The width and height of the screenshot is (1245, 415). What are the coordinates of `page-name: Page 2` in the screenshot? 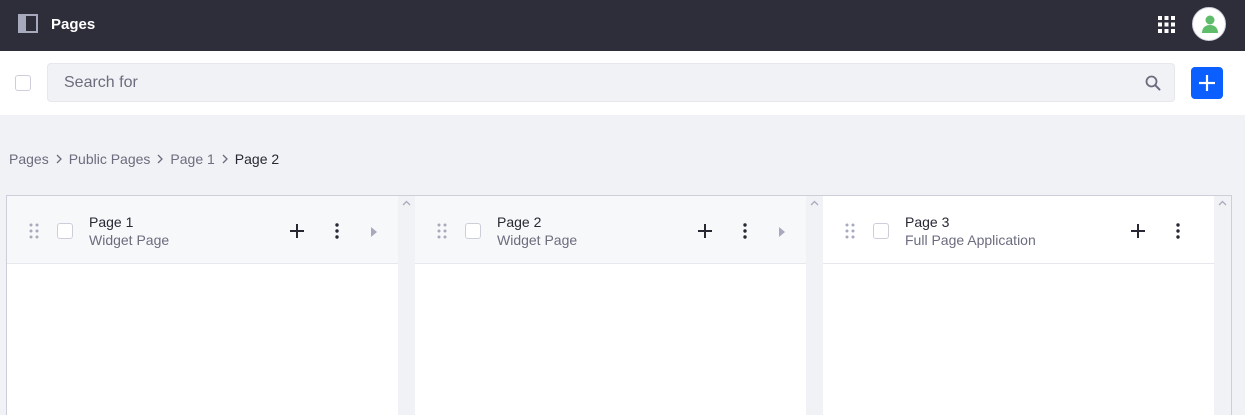 It's located at (519, 222).